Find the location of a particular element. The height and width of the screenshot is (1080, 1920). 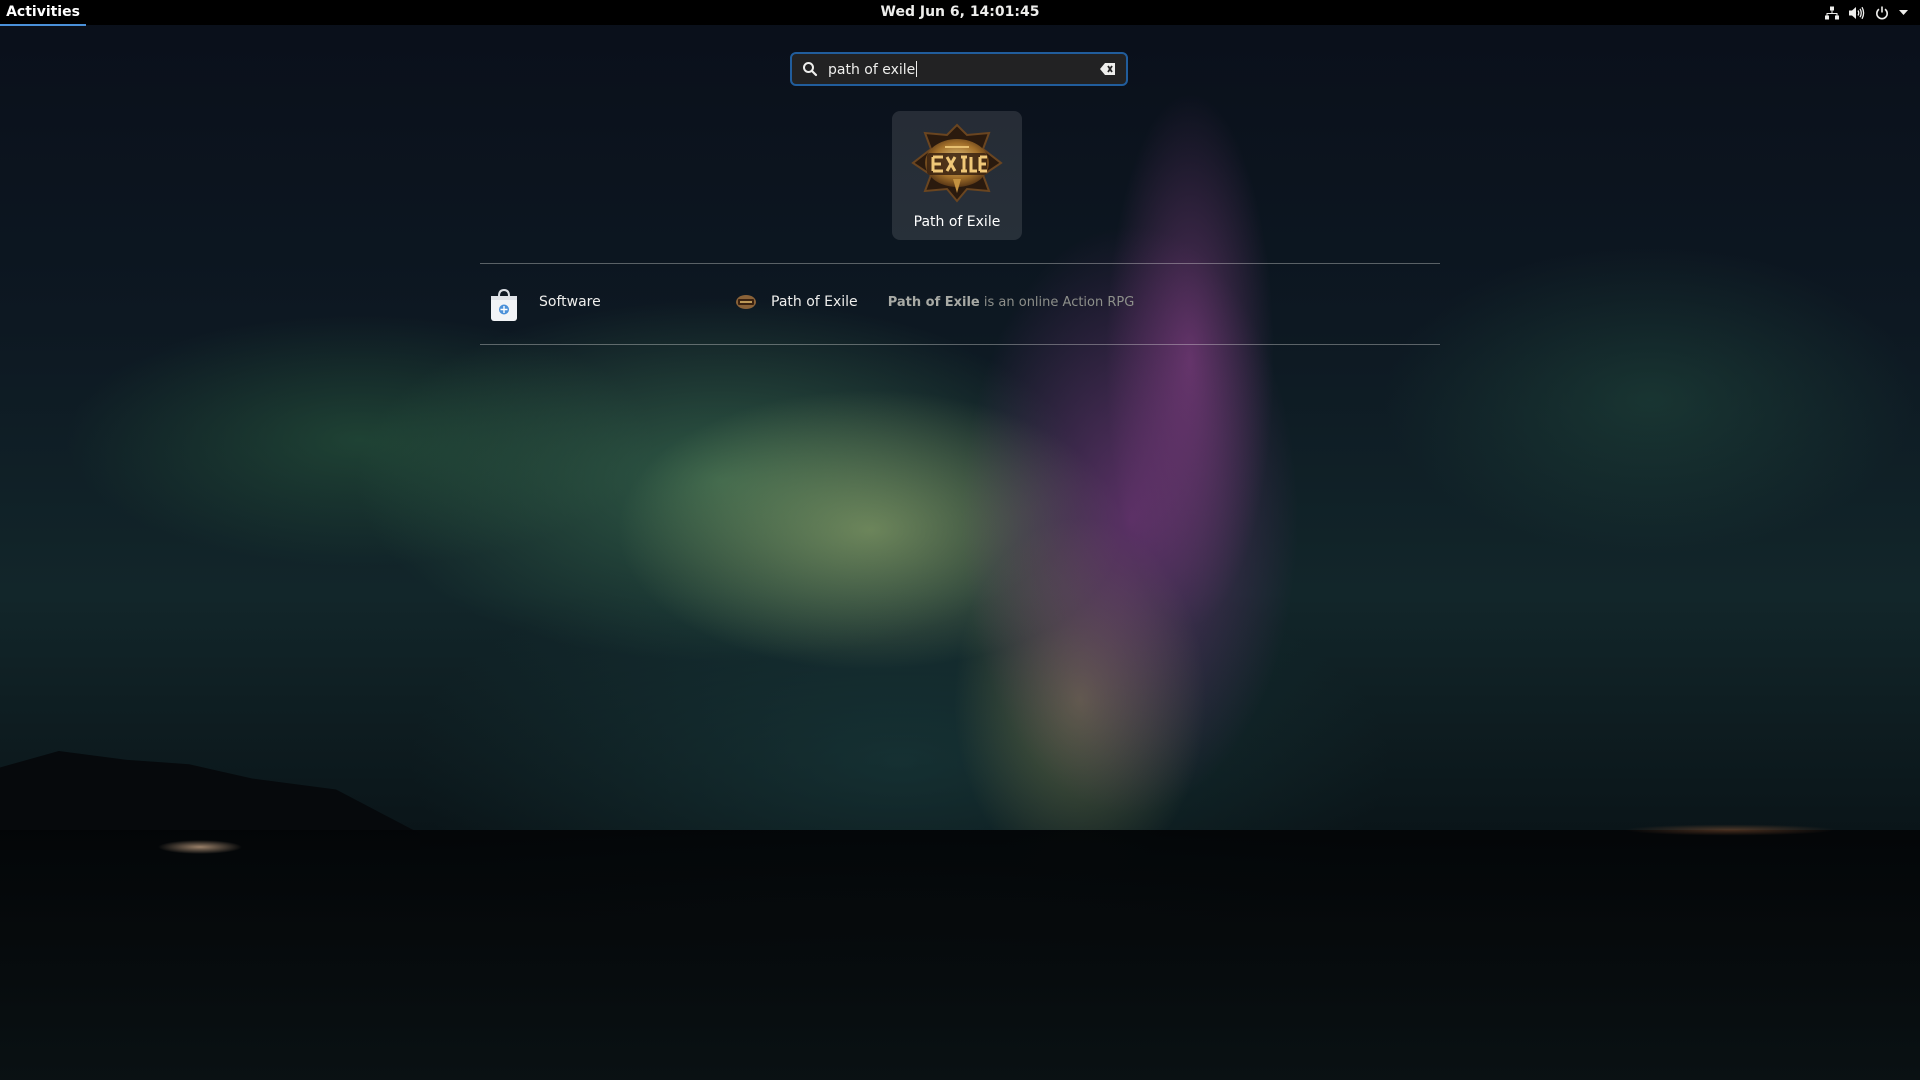

search-icon is located at coordinates (810, 69).